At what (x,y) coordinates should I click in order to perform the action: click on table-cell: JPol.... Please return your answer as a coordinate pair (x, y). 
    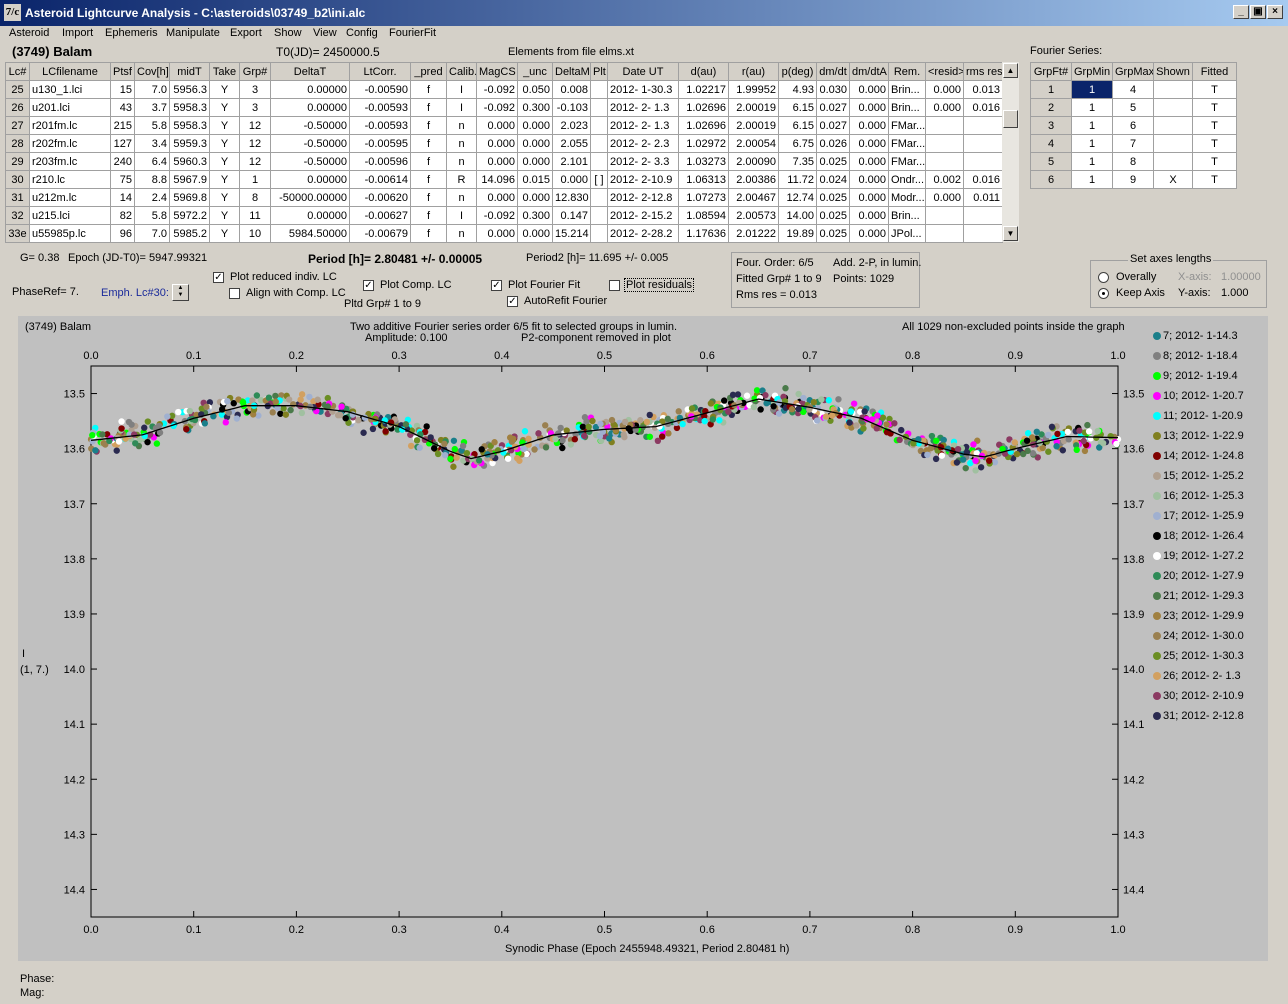
    Looking at the image, I should click on (907, 233).